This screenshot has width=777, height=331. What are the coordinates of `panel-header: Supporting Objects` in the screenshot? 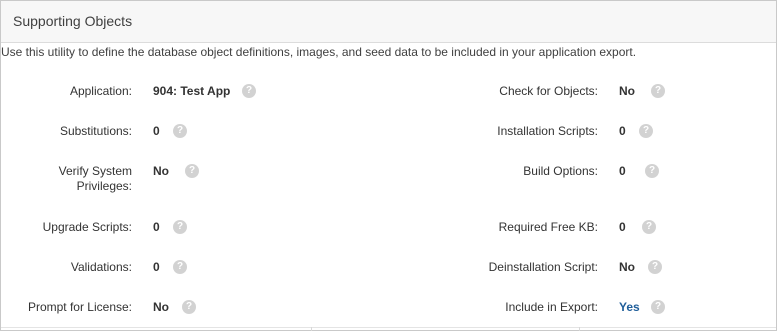 It's located at (388, 22).